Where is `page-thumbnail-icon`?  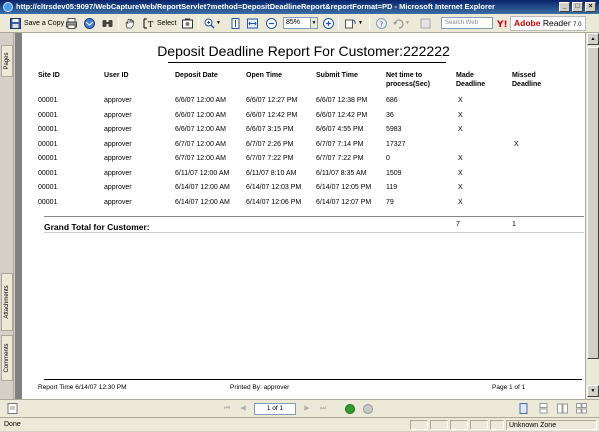 page-thumbnail-icon is located at coordinates (12, 408).